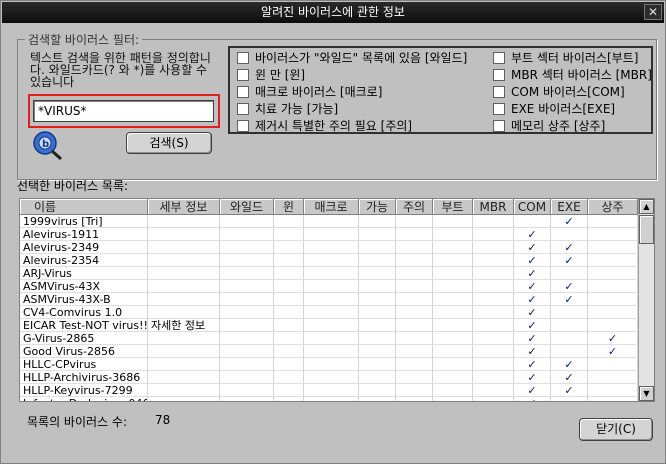 This screenshot has height=464, width=666. What do you see at coordinates (169, 143) in the screenshot?
I see `search-button: 검색(S)` at bounding box center [169, 143].